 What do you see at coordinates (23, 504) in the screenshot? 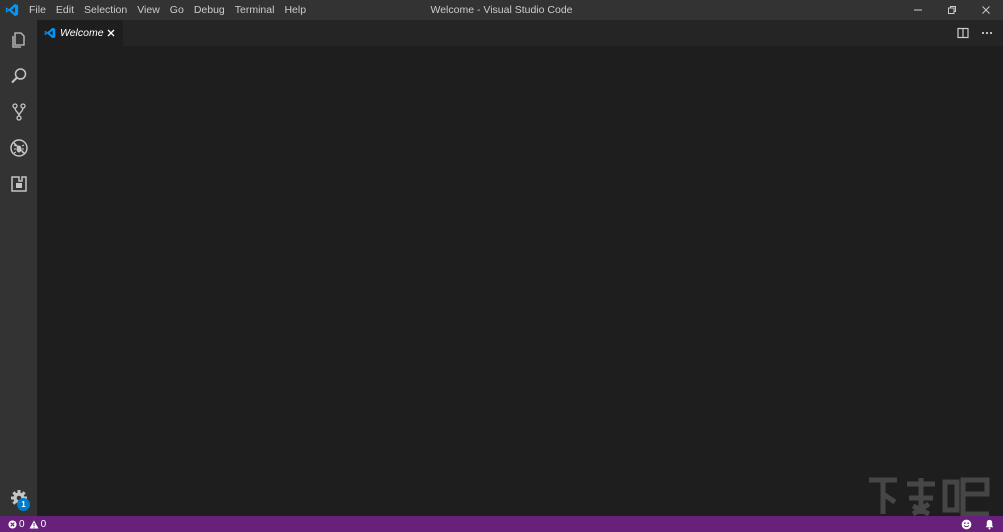
I see `manage-badge: 1` at bounding box center [23, 504].